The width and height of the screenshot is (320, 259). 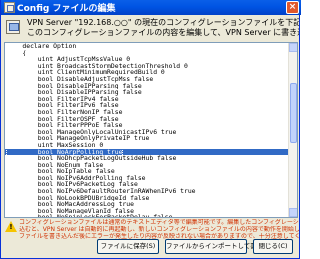 I want to click on scroll-down-arrow-icon, so click(x=293, y=212).